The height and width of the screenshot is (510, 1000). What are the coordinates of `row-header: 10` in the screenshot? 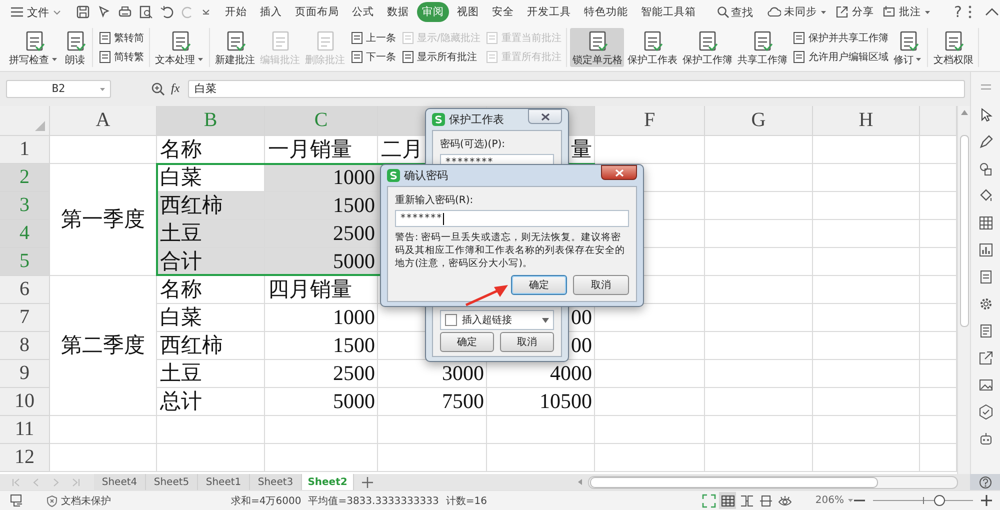 It's located at (25, 402).